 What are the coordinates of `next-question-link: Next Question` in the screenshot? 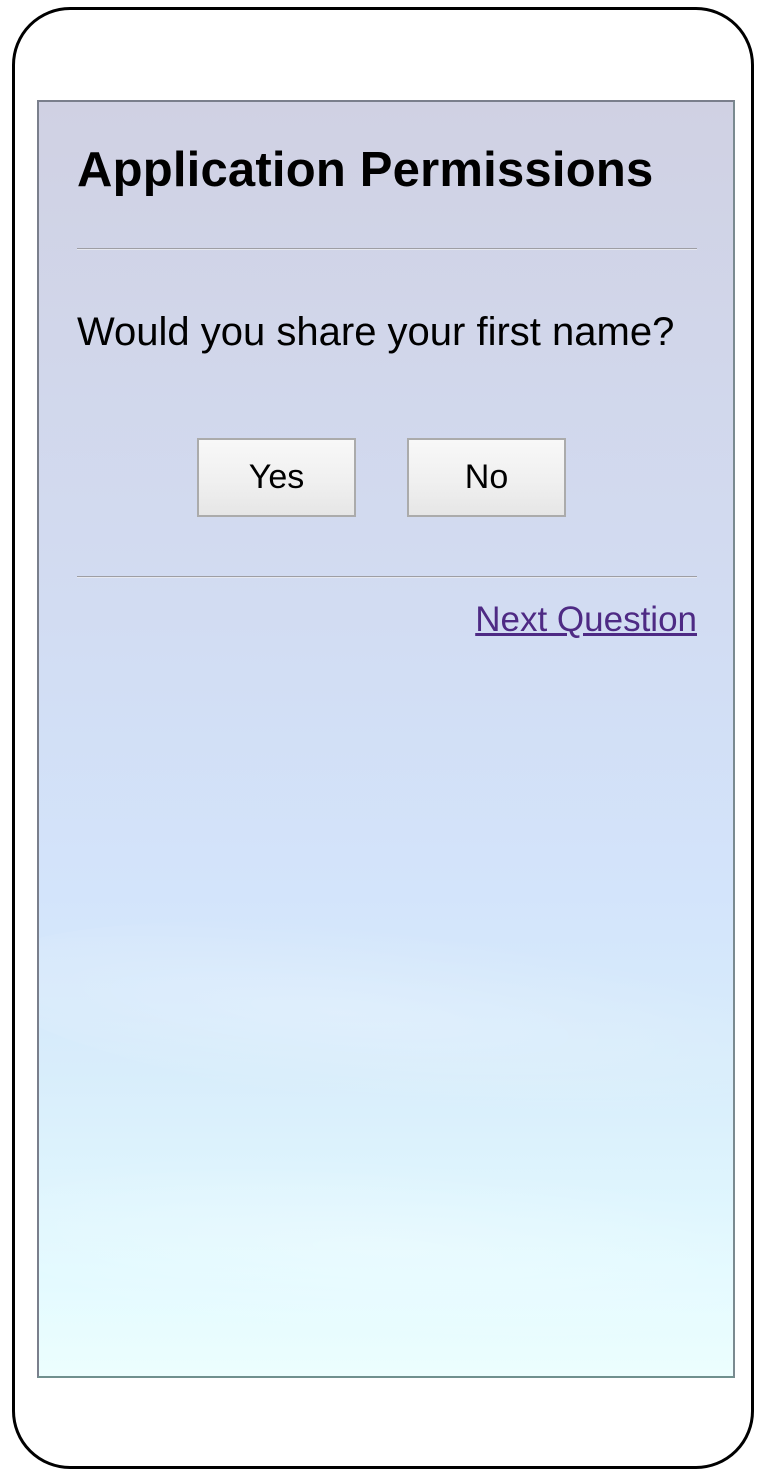 It's located at (586, 620).